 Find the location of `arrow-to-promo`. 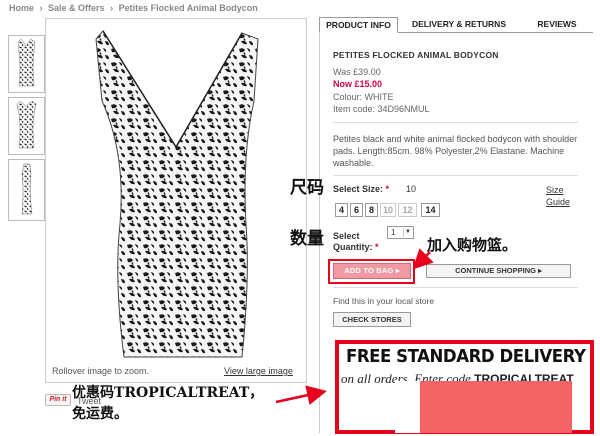

arrow-to-promo is located at coordinates (301, 395).